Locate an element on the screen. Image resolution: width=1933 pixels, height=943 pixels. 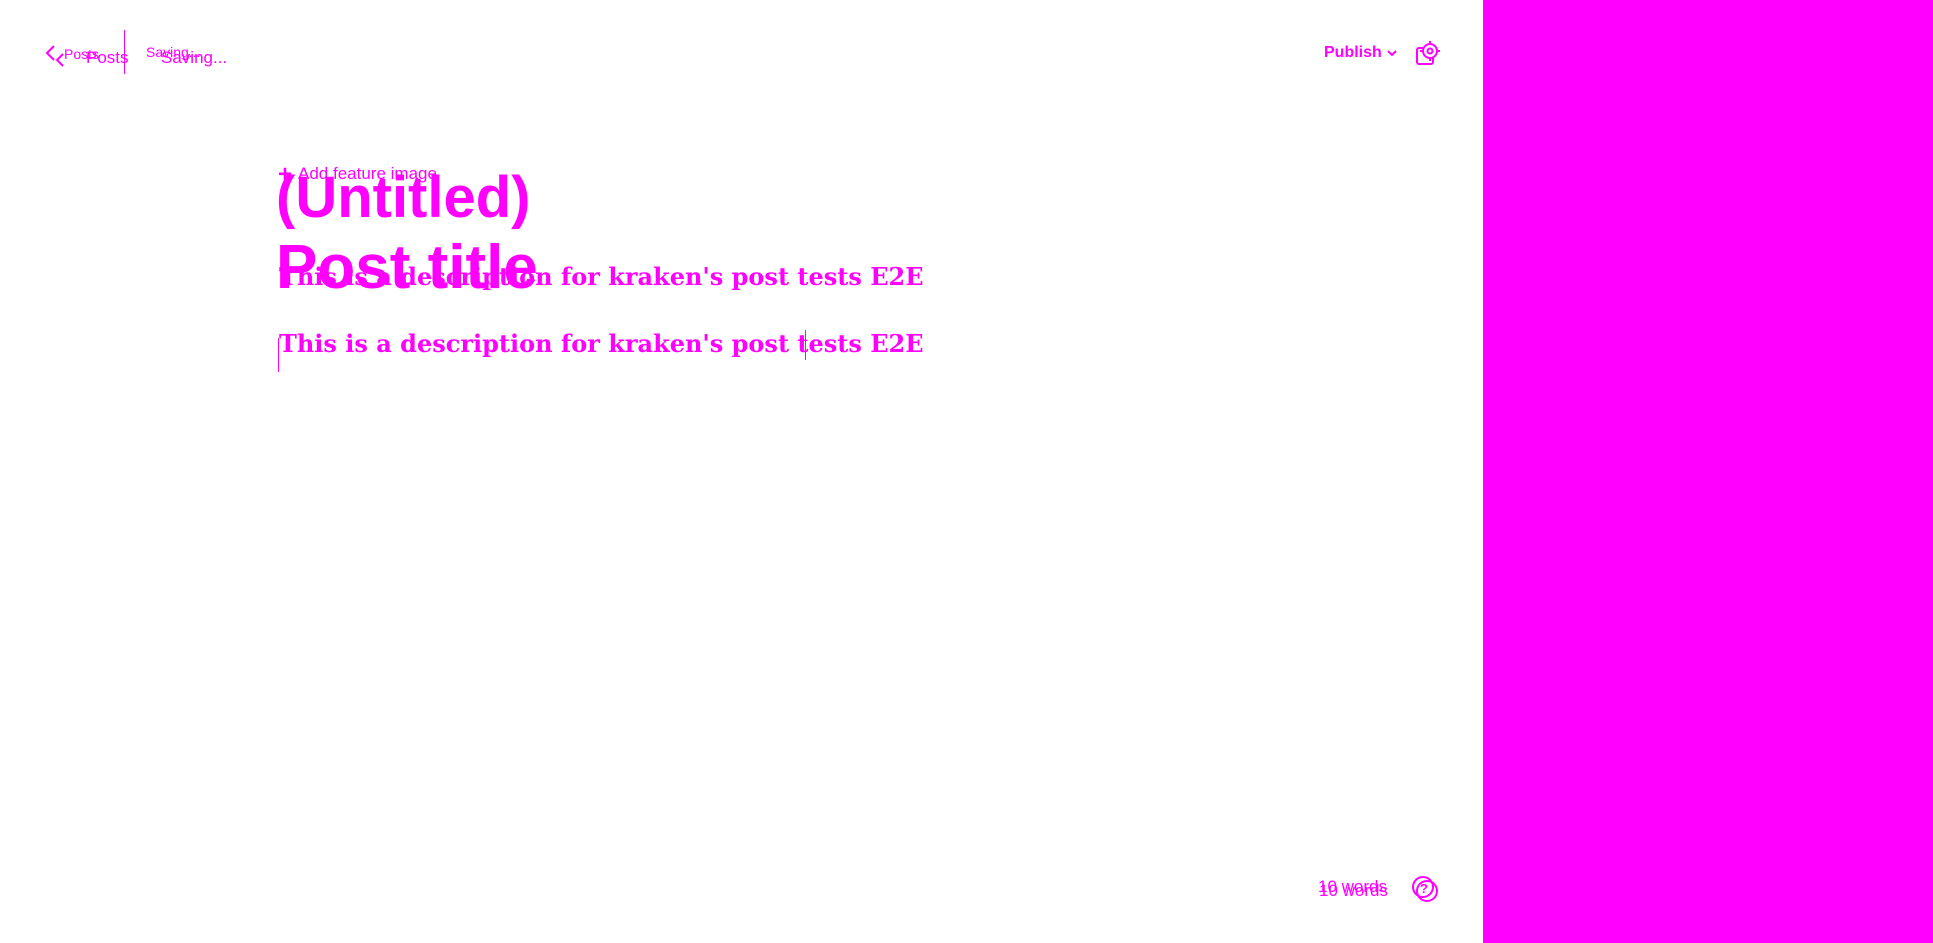
word-count: 10 words is located at coordinates (1353, 890).